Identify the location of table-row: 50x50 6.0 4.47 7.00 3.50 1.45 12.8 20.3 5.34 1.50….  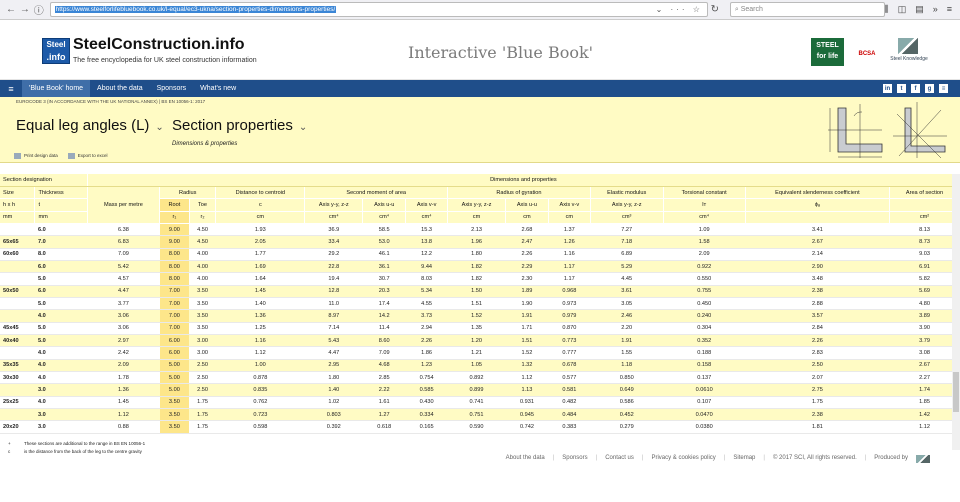
(480, 291).